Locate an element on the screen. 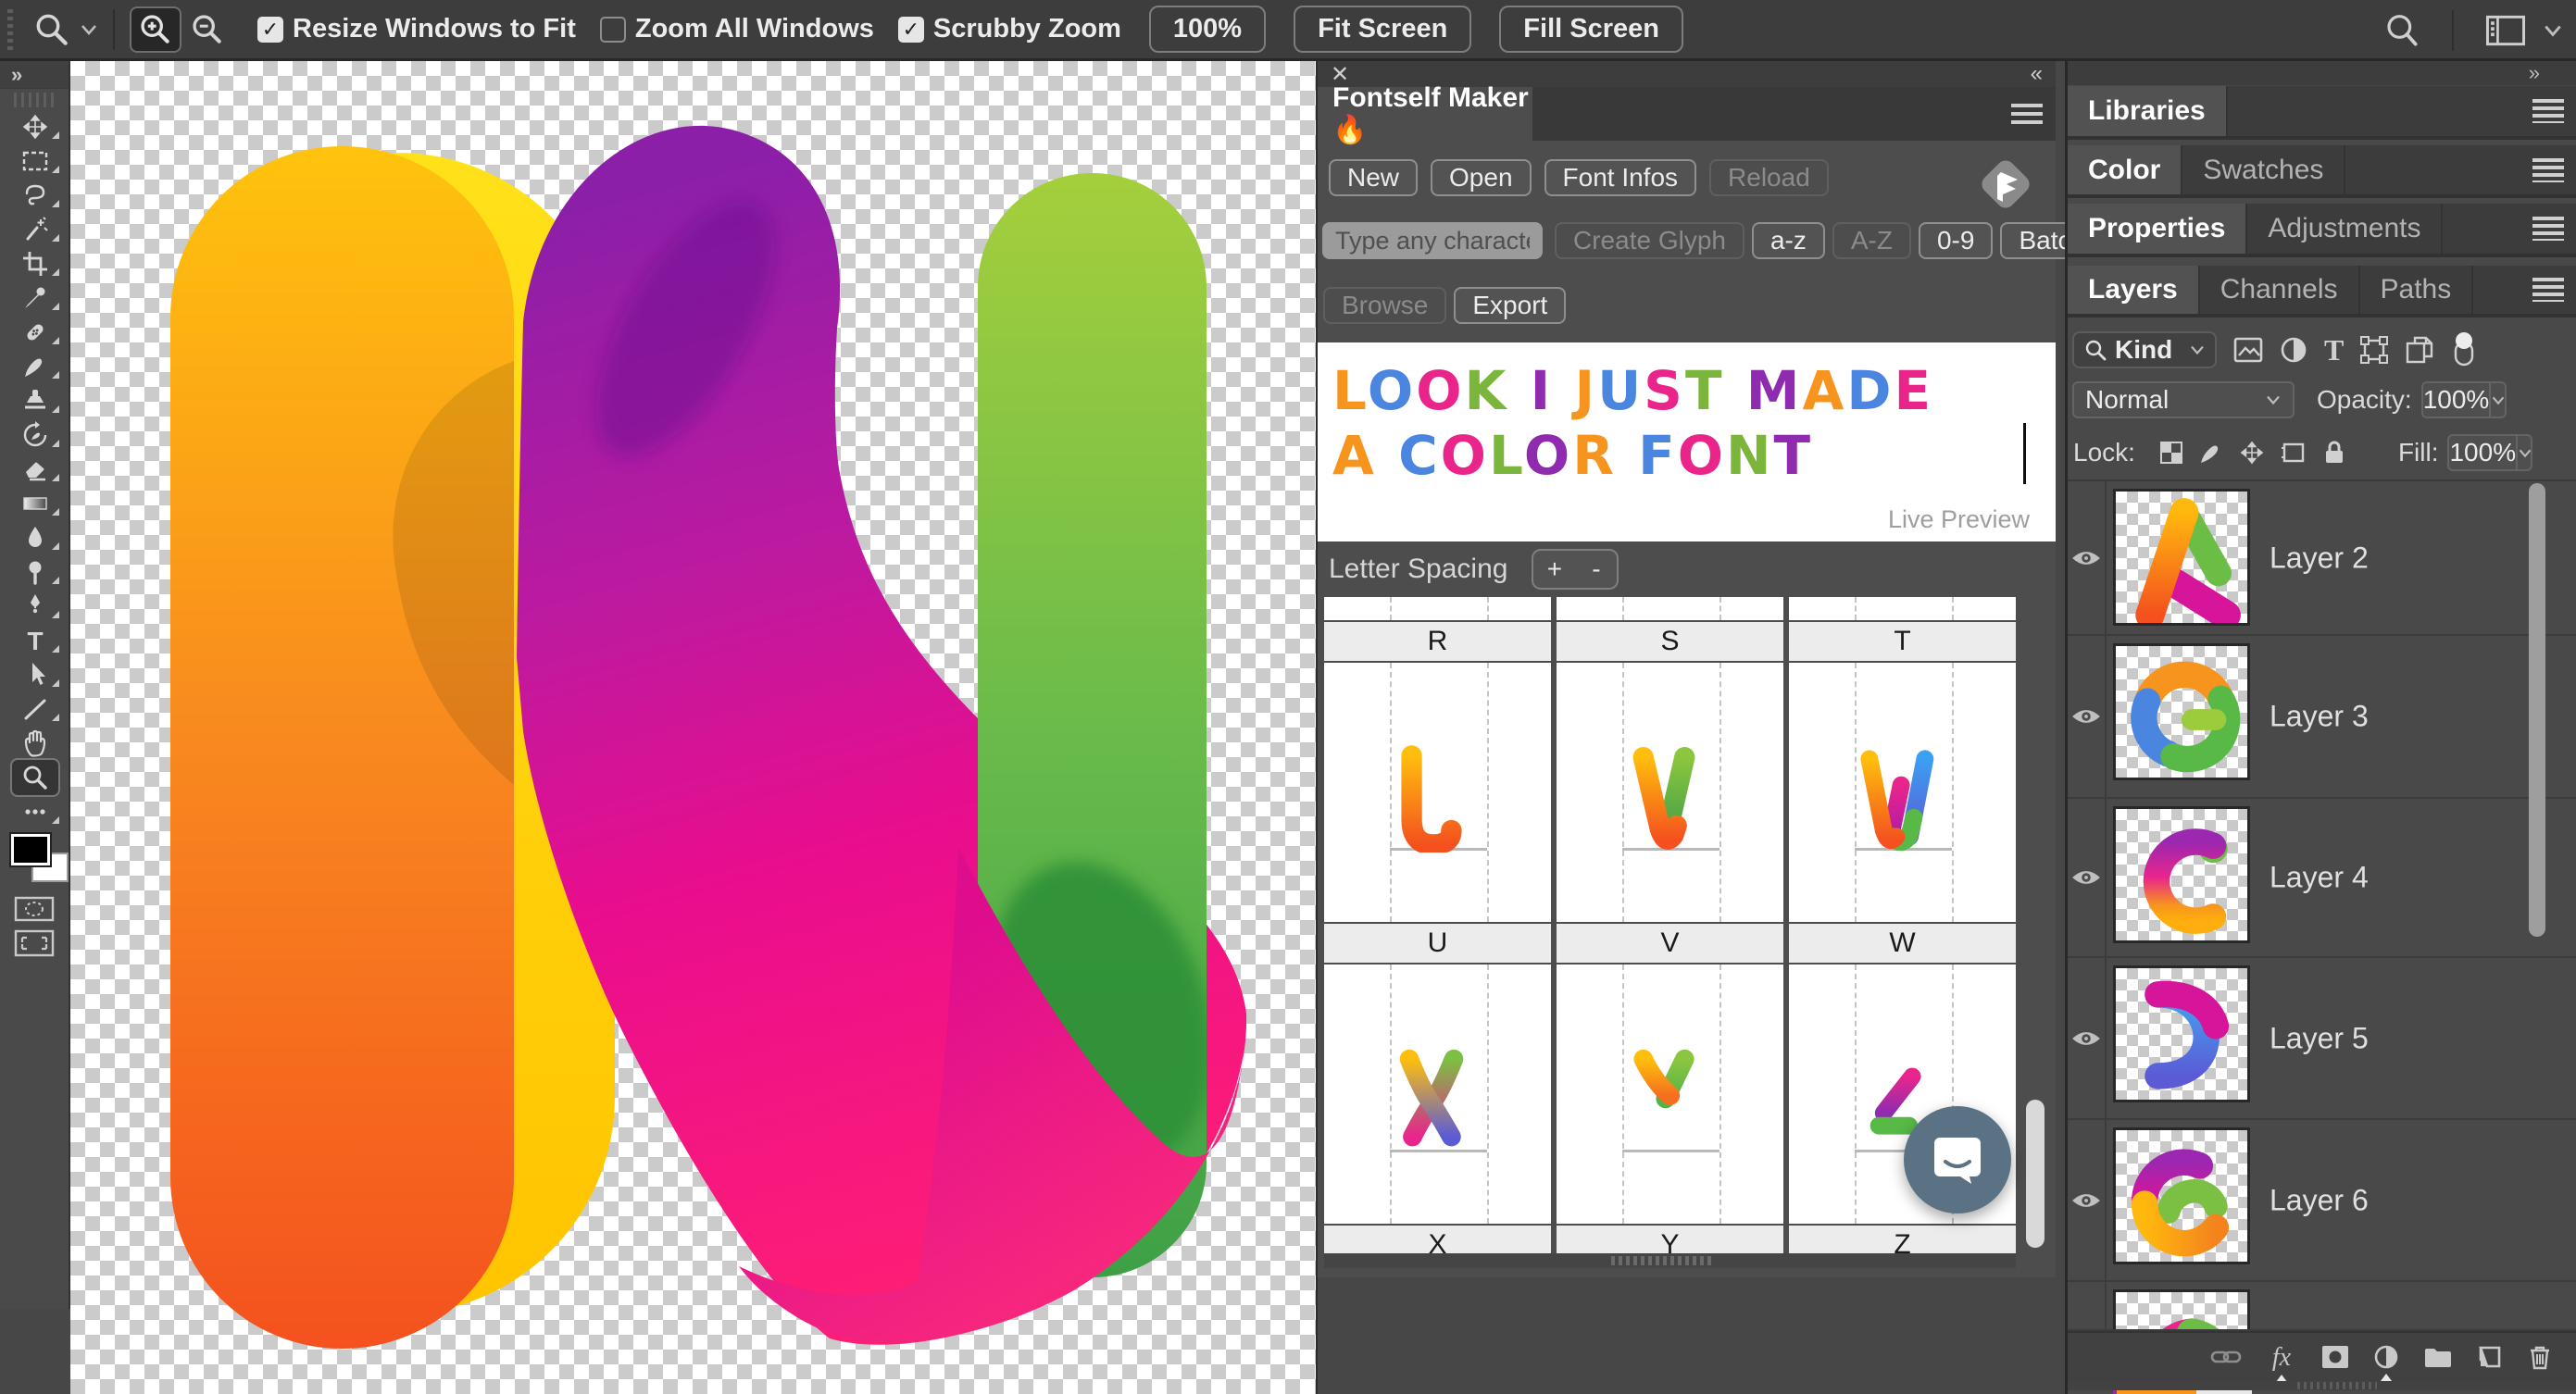 Image resolution: width=2576 pixels, height=1394 pixels. fill-input: 100% is located at coordinates (2490, 452).